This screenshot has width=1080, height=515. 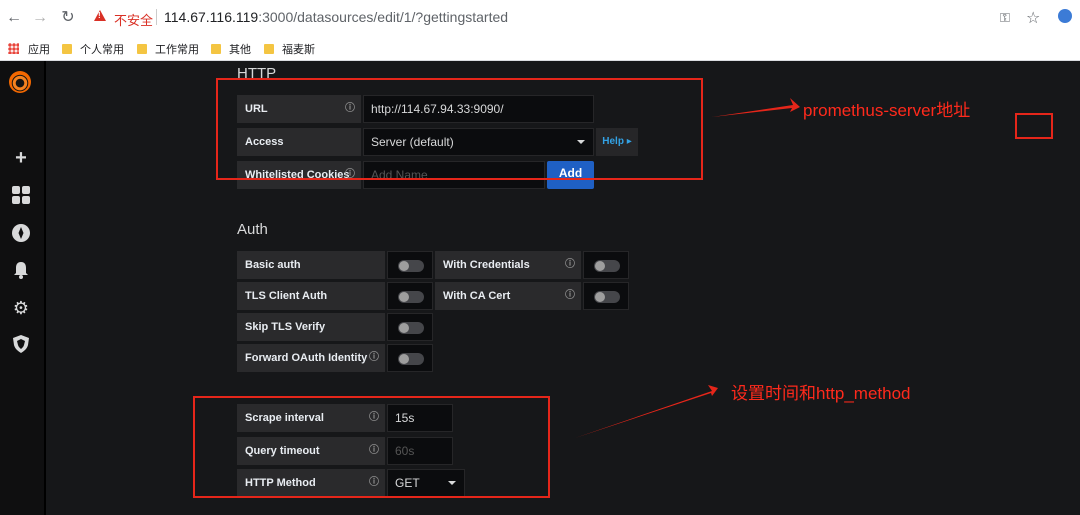 What do you see at coordinates (687, 268) in the screenshot?
I see `annotation-arrows` at bounding box center [687, 268].